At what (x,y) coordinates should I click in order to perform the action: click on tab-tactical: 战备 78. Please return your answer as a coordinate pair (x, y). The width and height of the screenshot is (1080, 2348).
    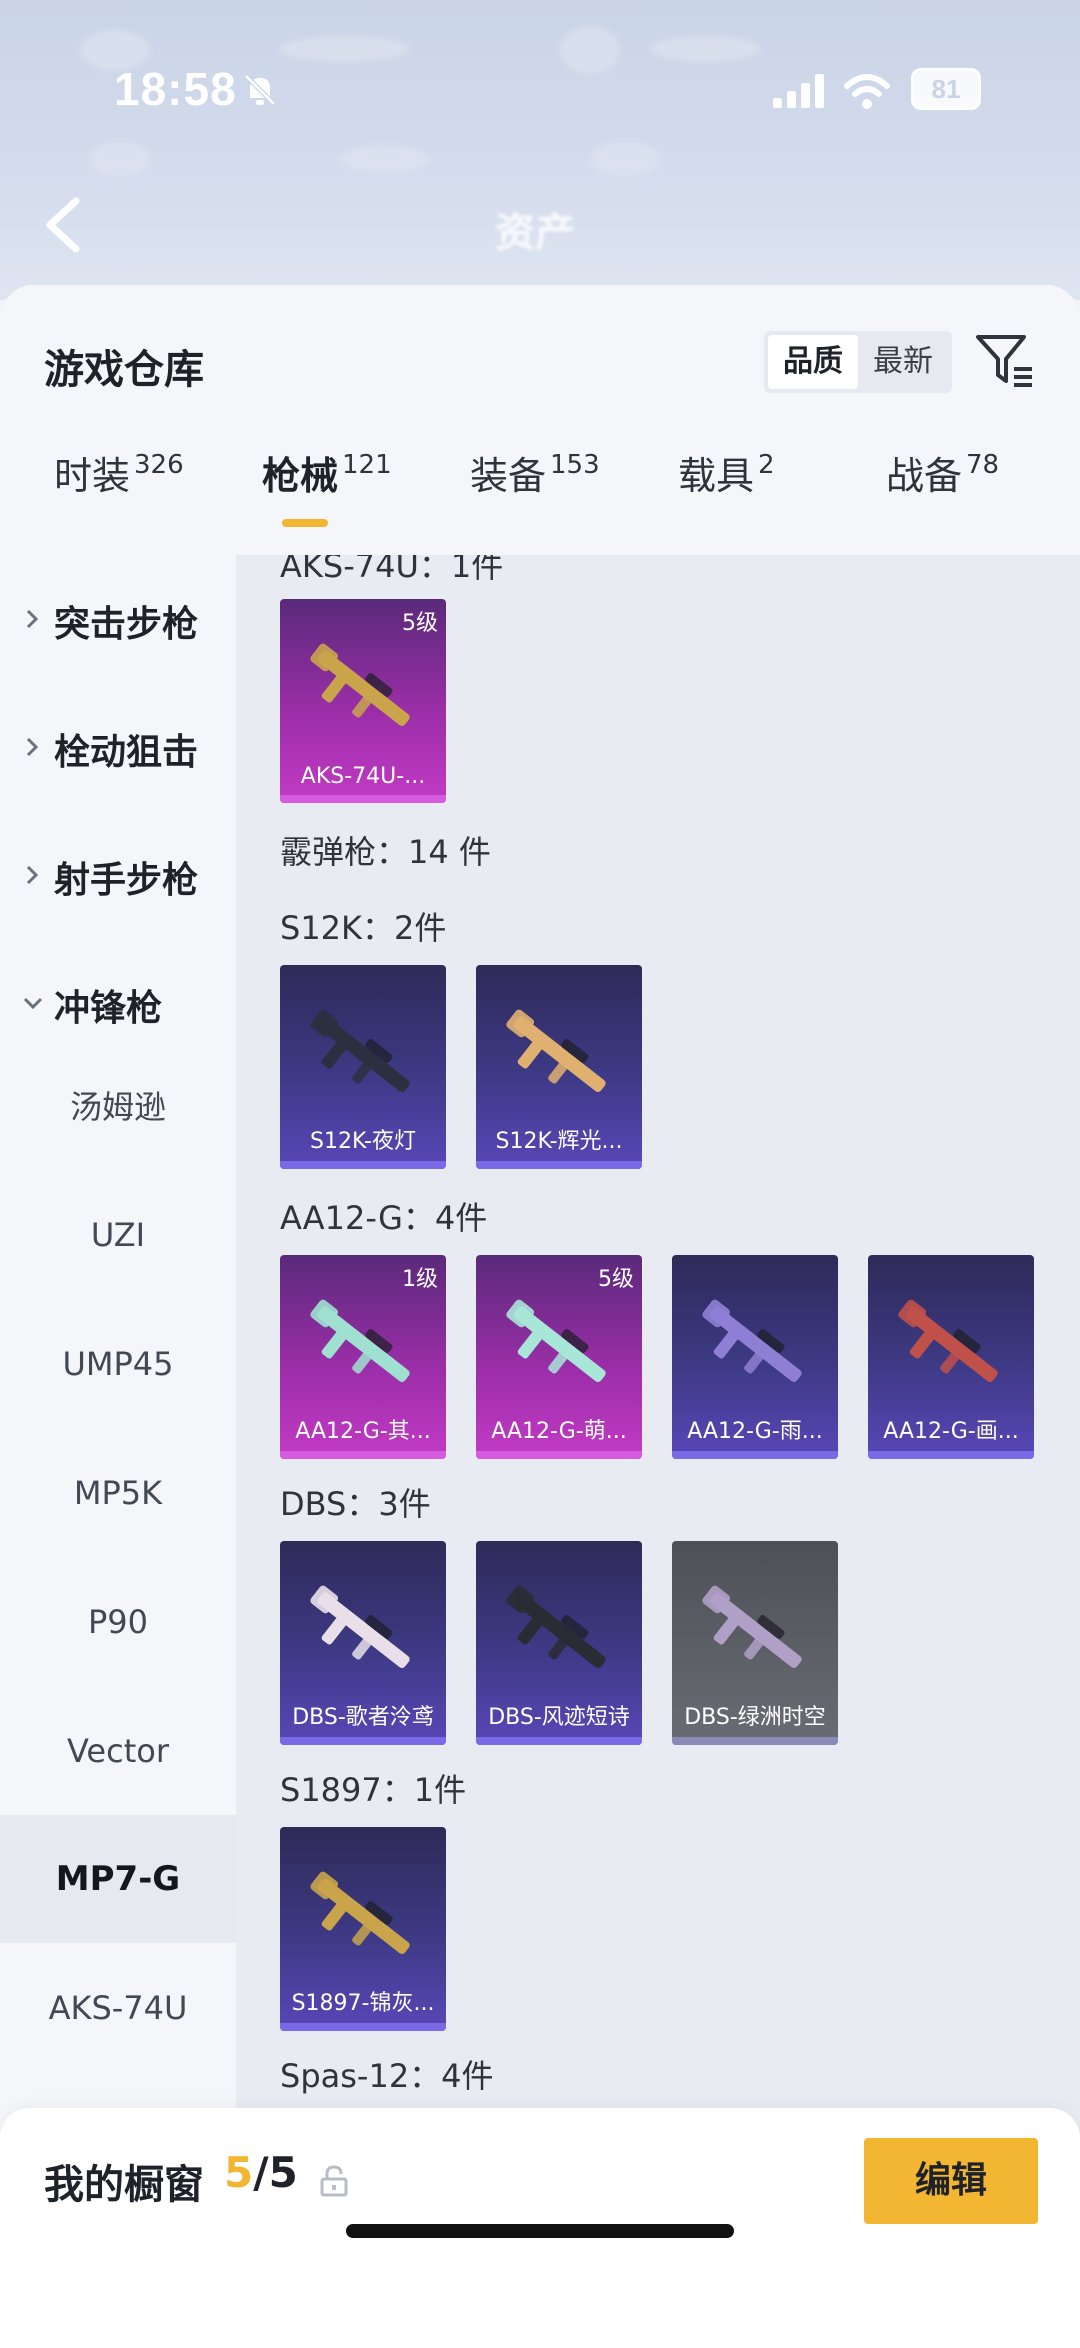
    Looking at the image, I should click on (942, 495).